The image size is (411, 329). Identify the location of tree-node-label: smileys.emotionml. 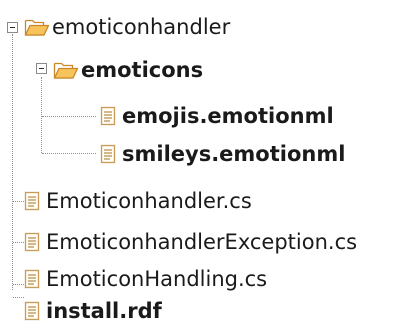
(234, 154).